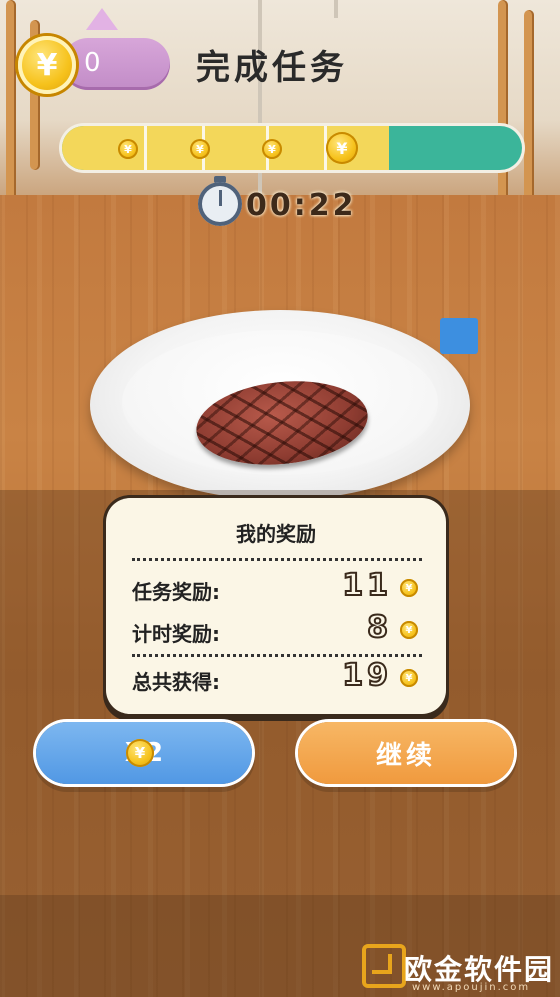 Image resolution: width=560 pixels, height=997 pixels. What do you see at coordinates (520, 100) in the screenshot?
I see `chair-right` at bounding box center [520, 100].